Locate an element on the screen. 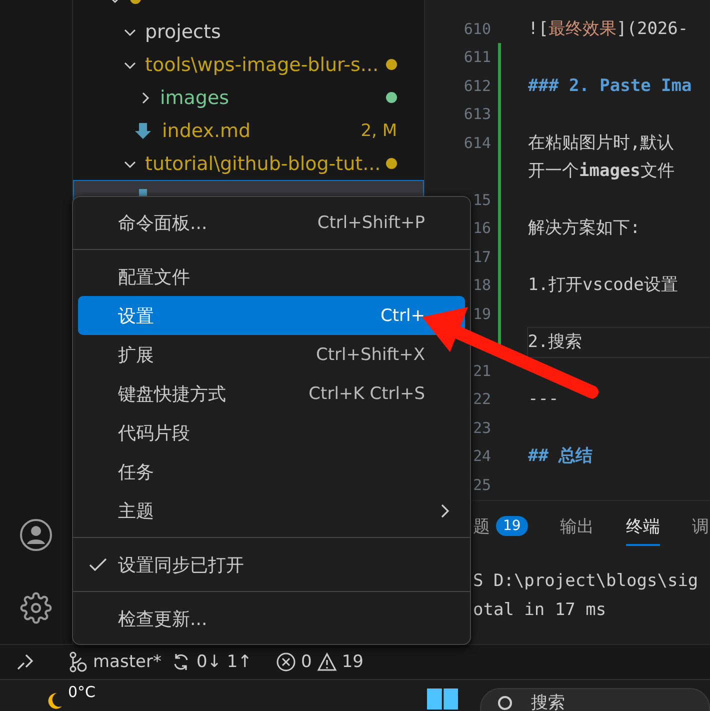 This screenshot has width=710, height=711. warning-icon is located at coordinates (326, 662).